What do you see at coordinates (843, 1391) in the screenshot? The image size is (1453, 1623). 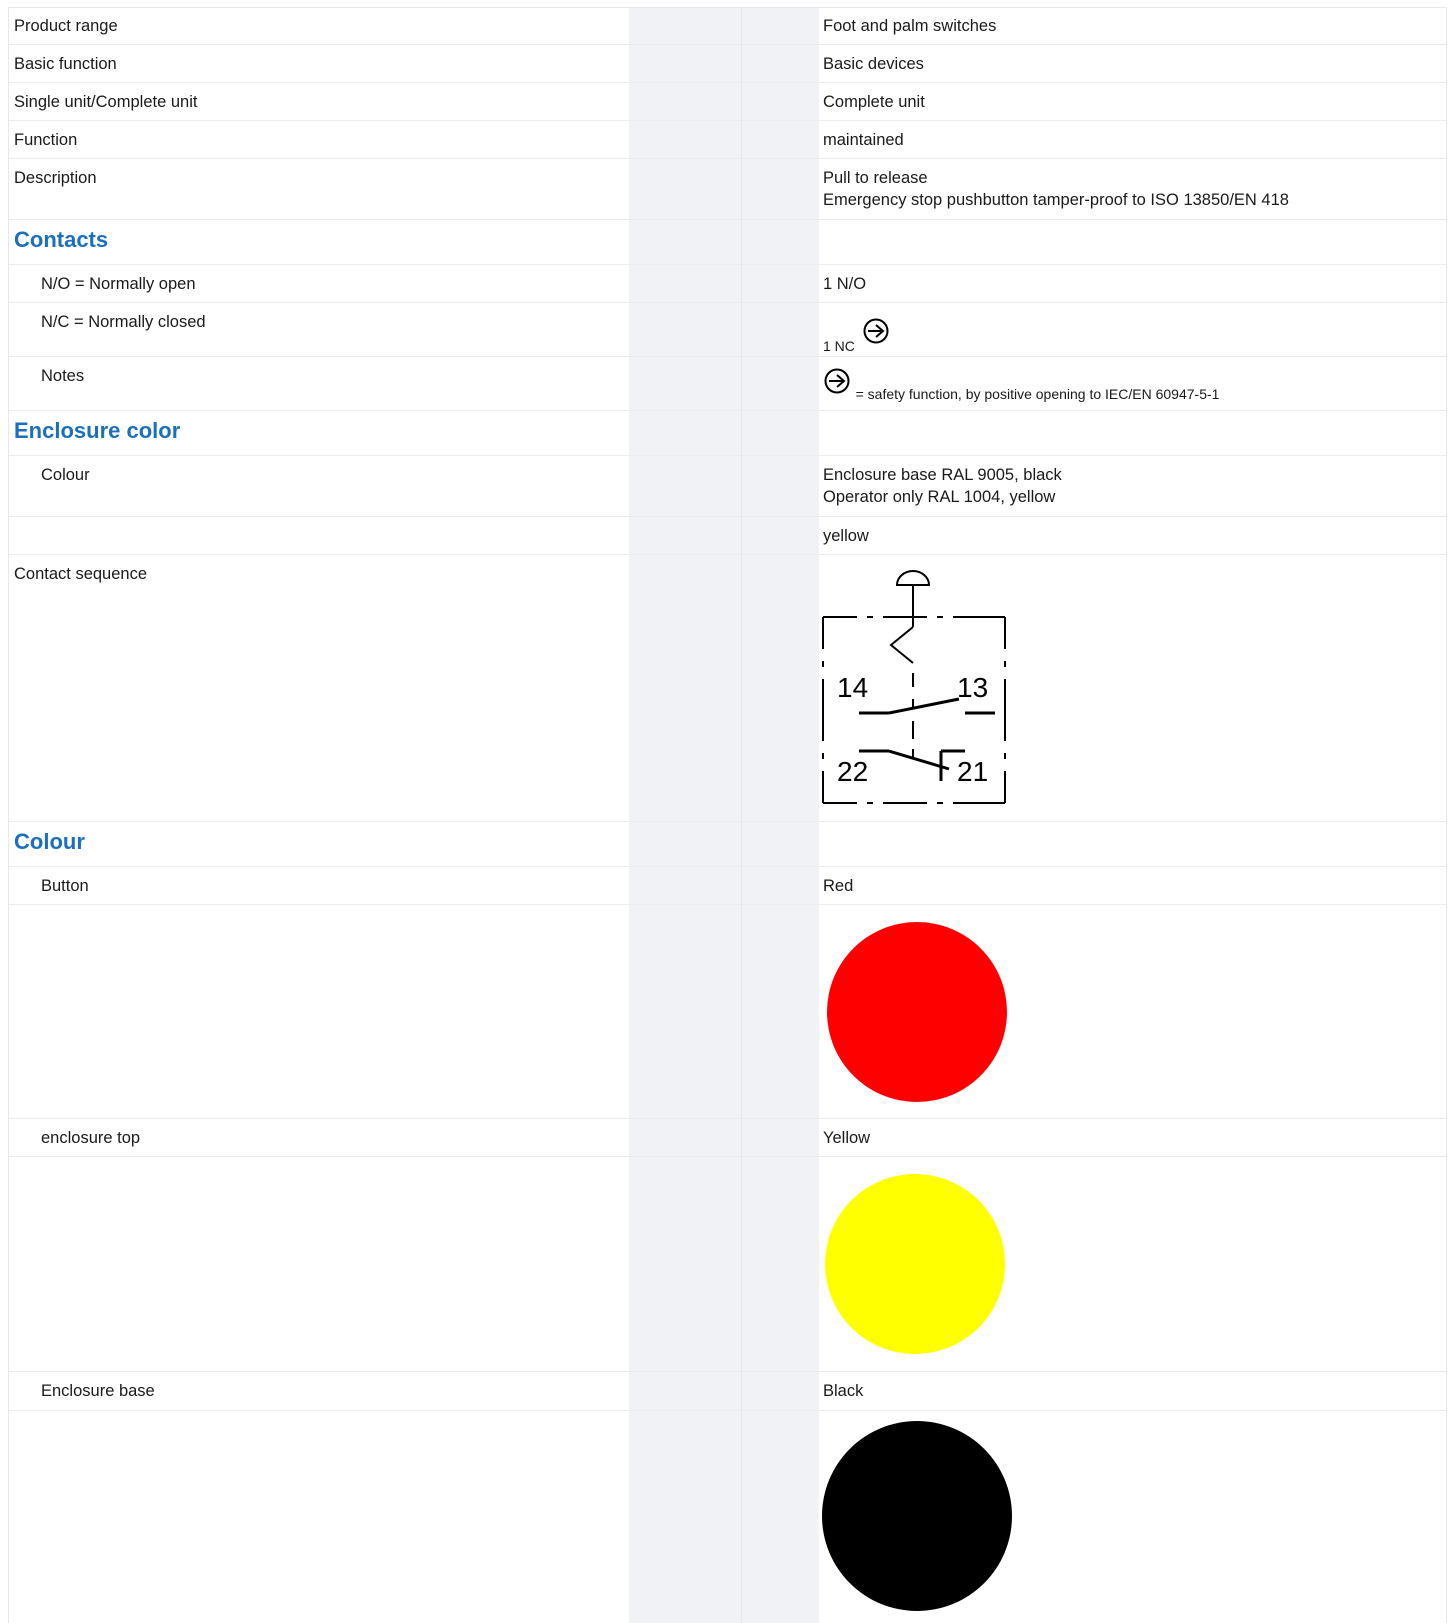 I see `row-value: Black` at bounding box center [843, 1391].